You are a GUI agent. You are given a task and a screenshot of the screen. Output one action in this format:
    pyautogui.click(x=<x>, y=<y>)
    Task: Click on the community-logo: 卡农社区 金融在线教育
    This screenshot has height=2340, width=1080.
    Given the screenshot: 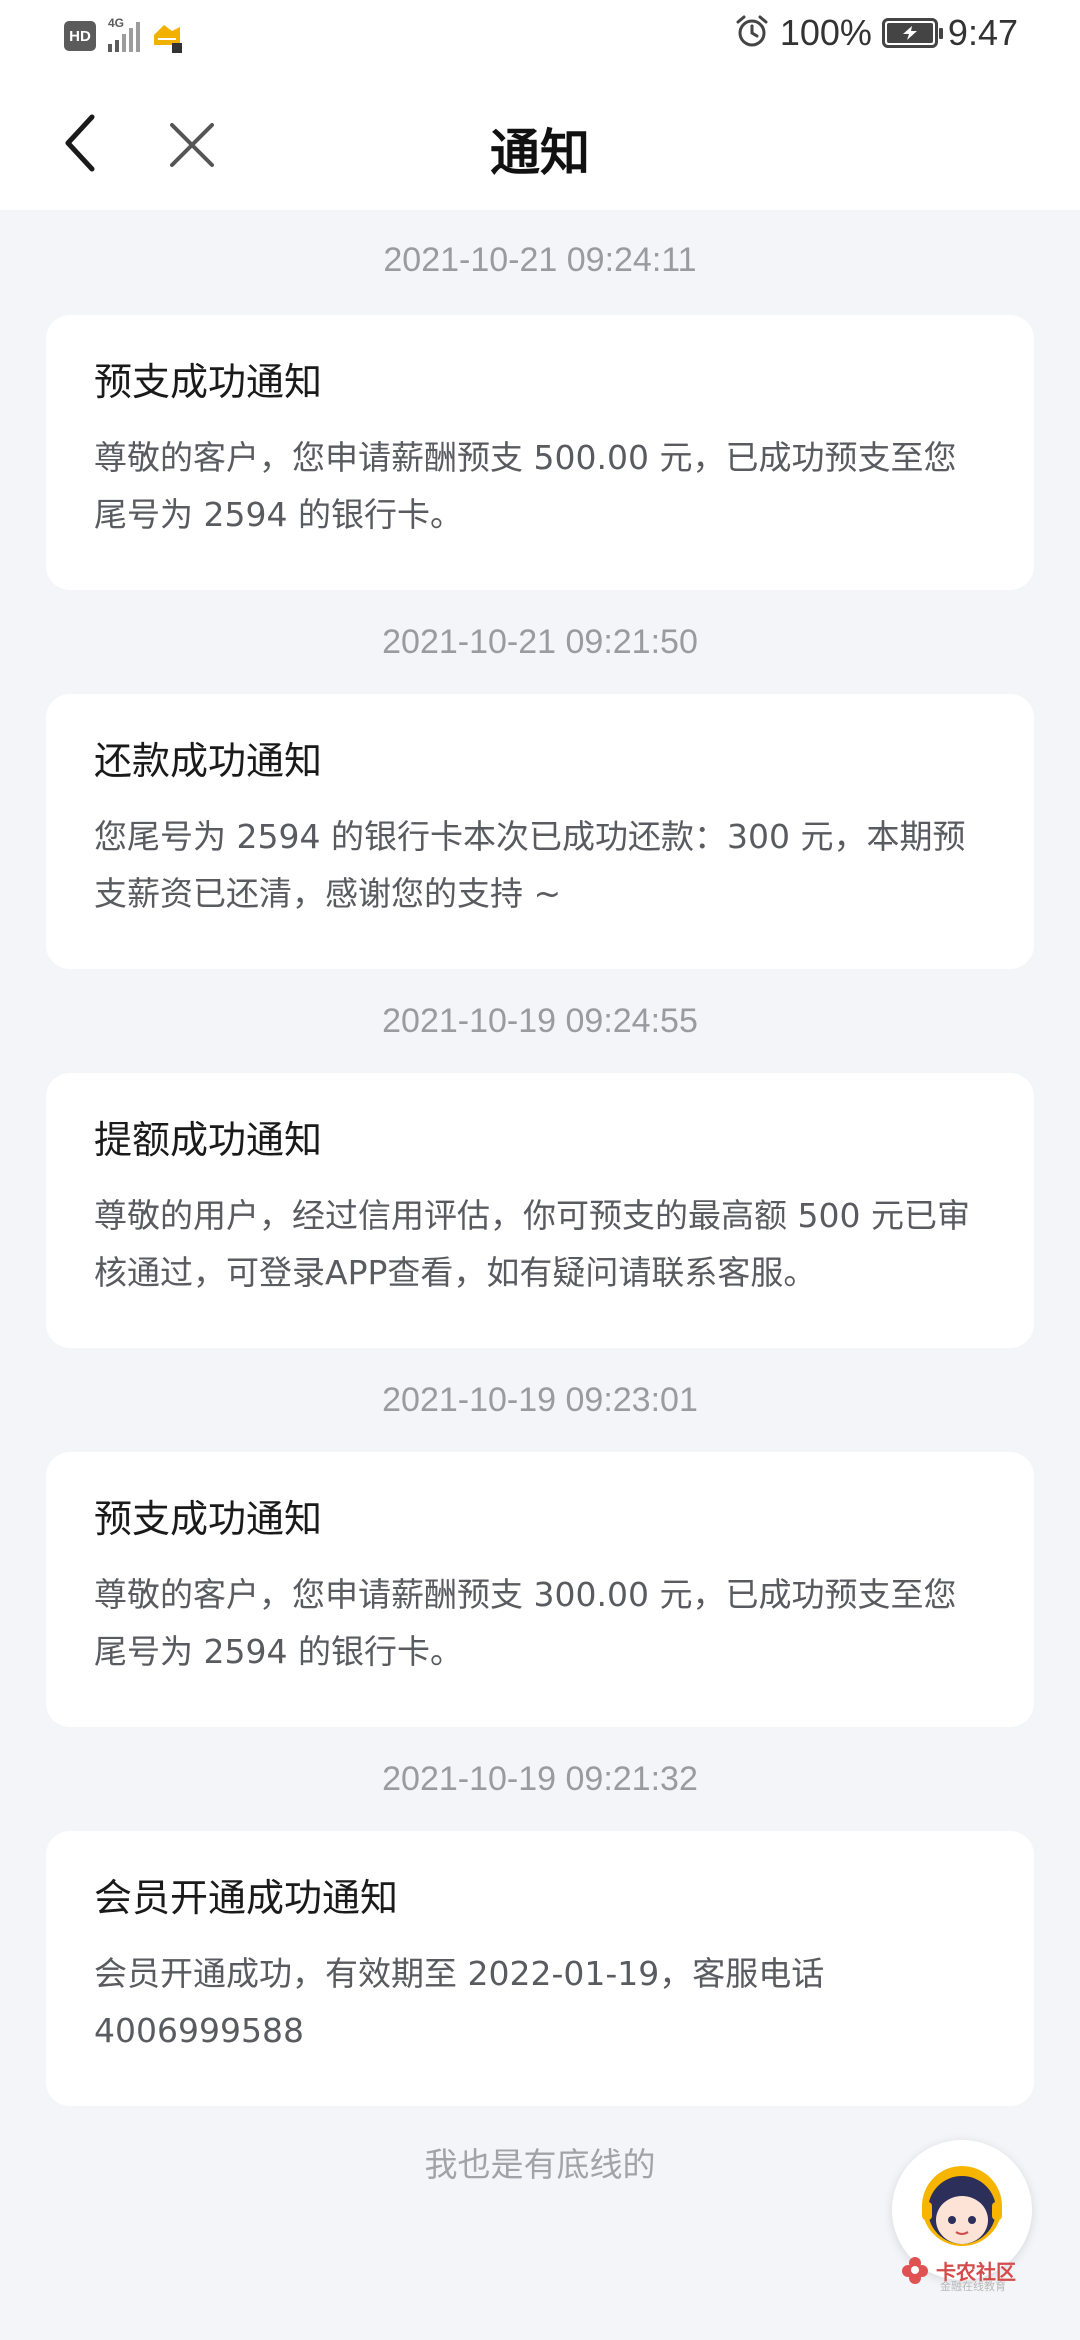 What is the action you would take?
    pyautogui.click(x=965, y=2271)
    